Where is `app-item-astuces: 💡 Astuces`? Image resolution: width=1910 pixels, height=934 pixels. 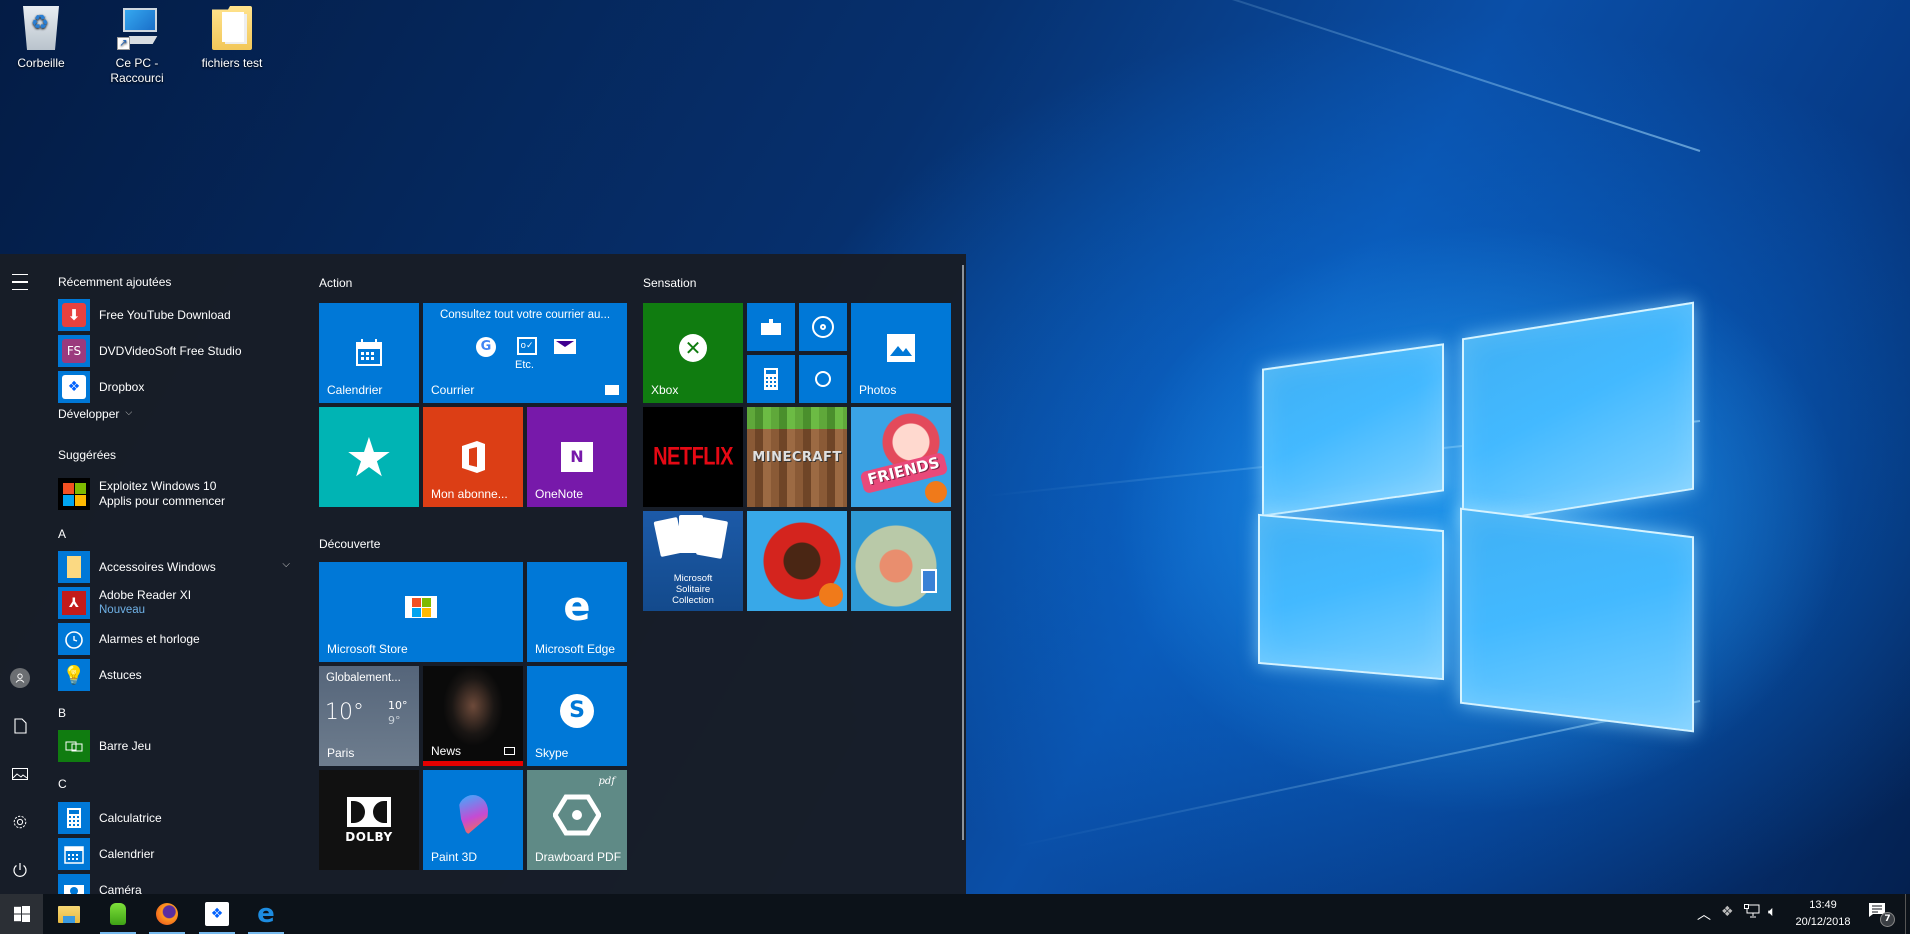 app-item-astuces: 💡 Astuces is located at coordinates (178, 675).